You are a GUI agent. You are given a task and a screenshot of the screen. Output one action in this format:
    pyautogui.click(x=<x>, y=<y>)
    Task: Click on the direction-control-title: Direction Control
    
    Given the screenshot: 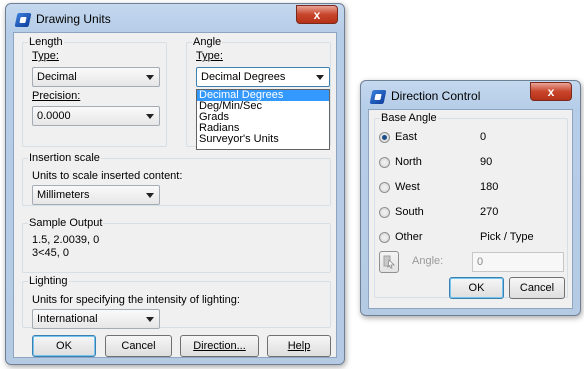 What is the action you would take?
    pyautogui.click(x=436, y=96)
    